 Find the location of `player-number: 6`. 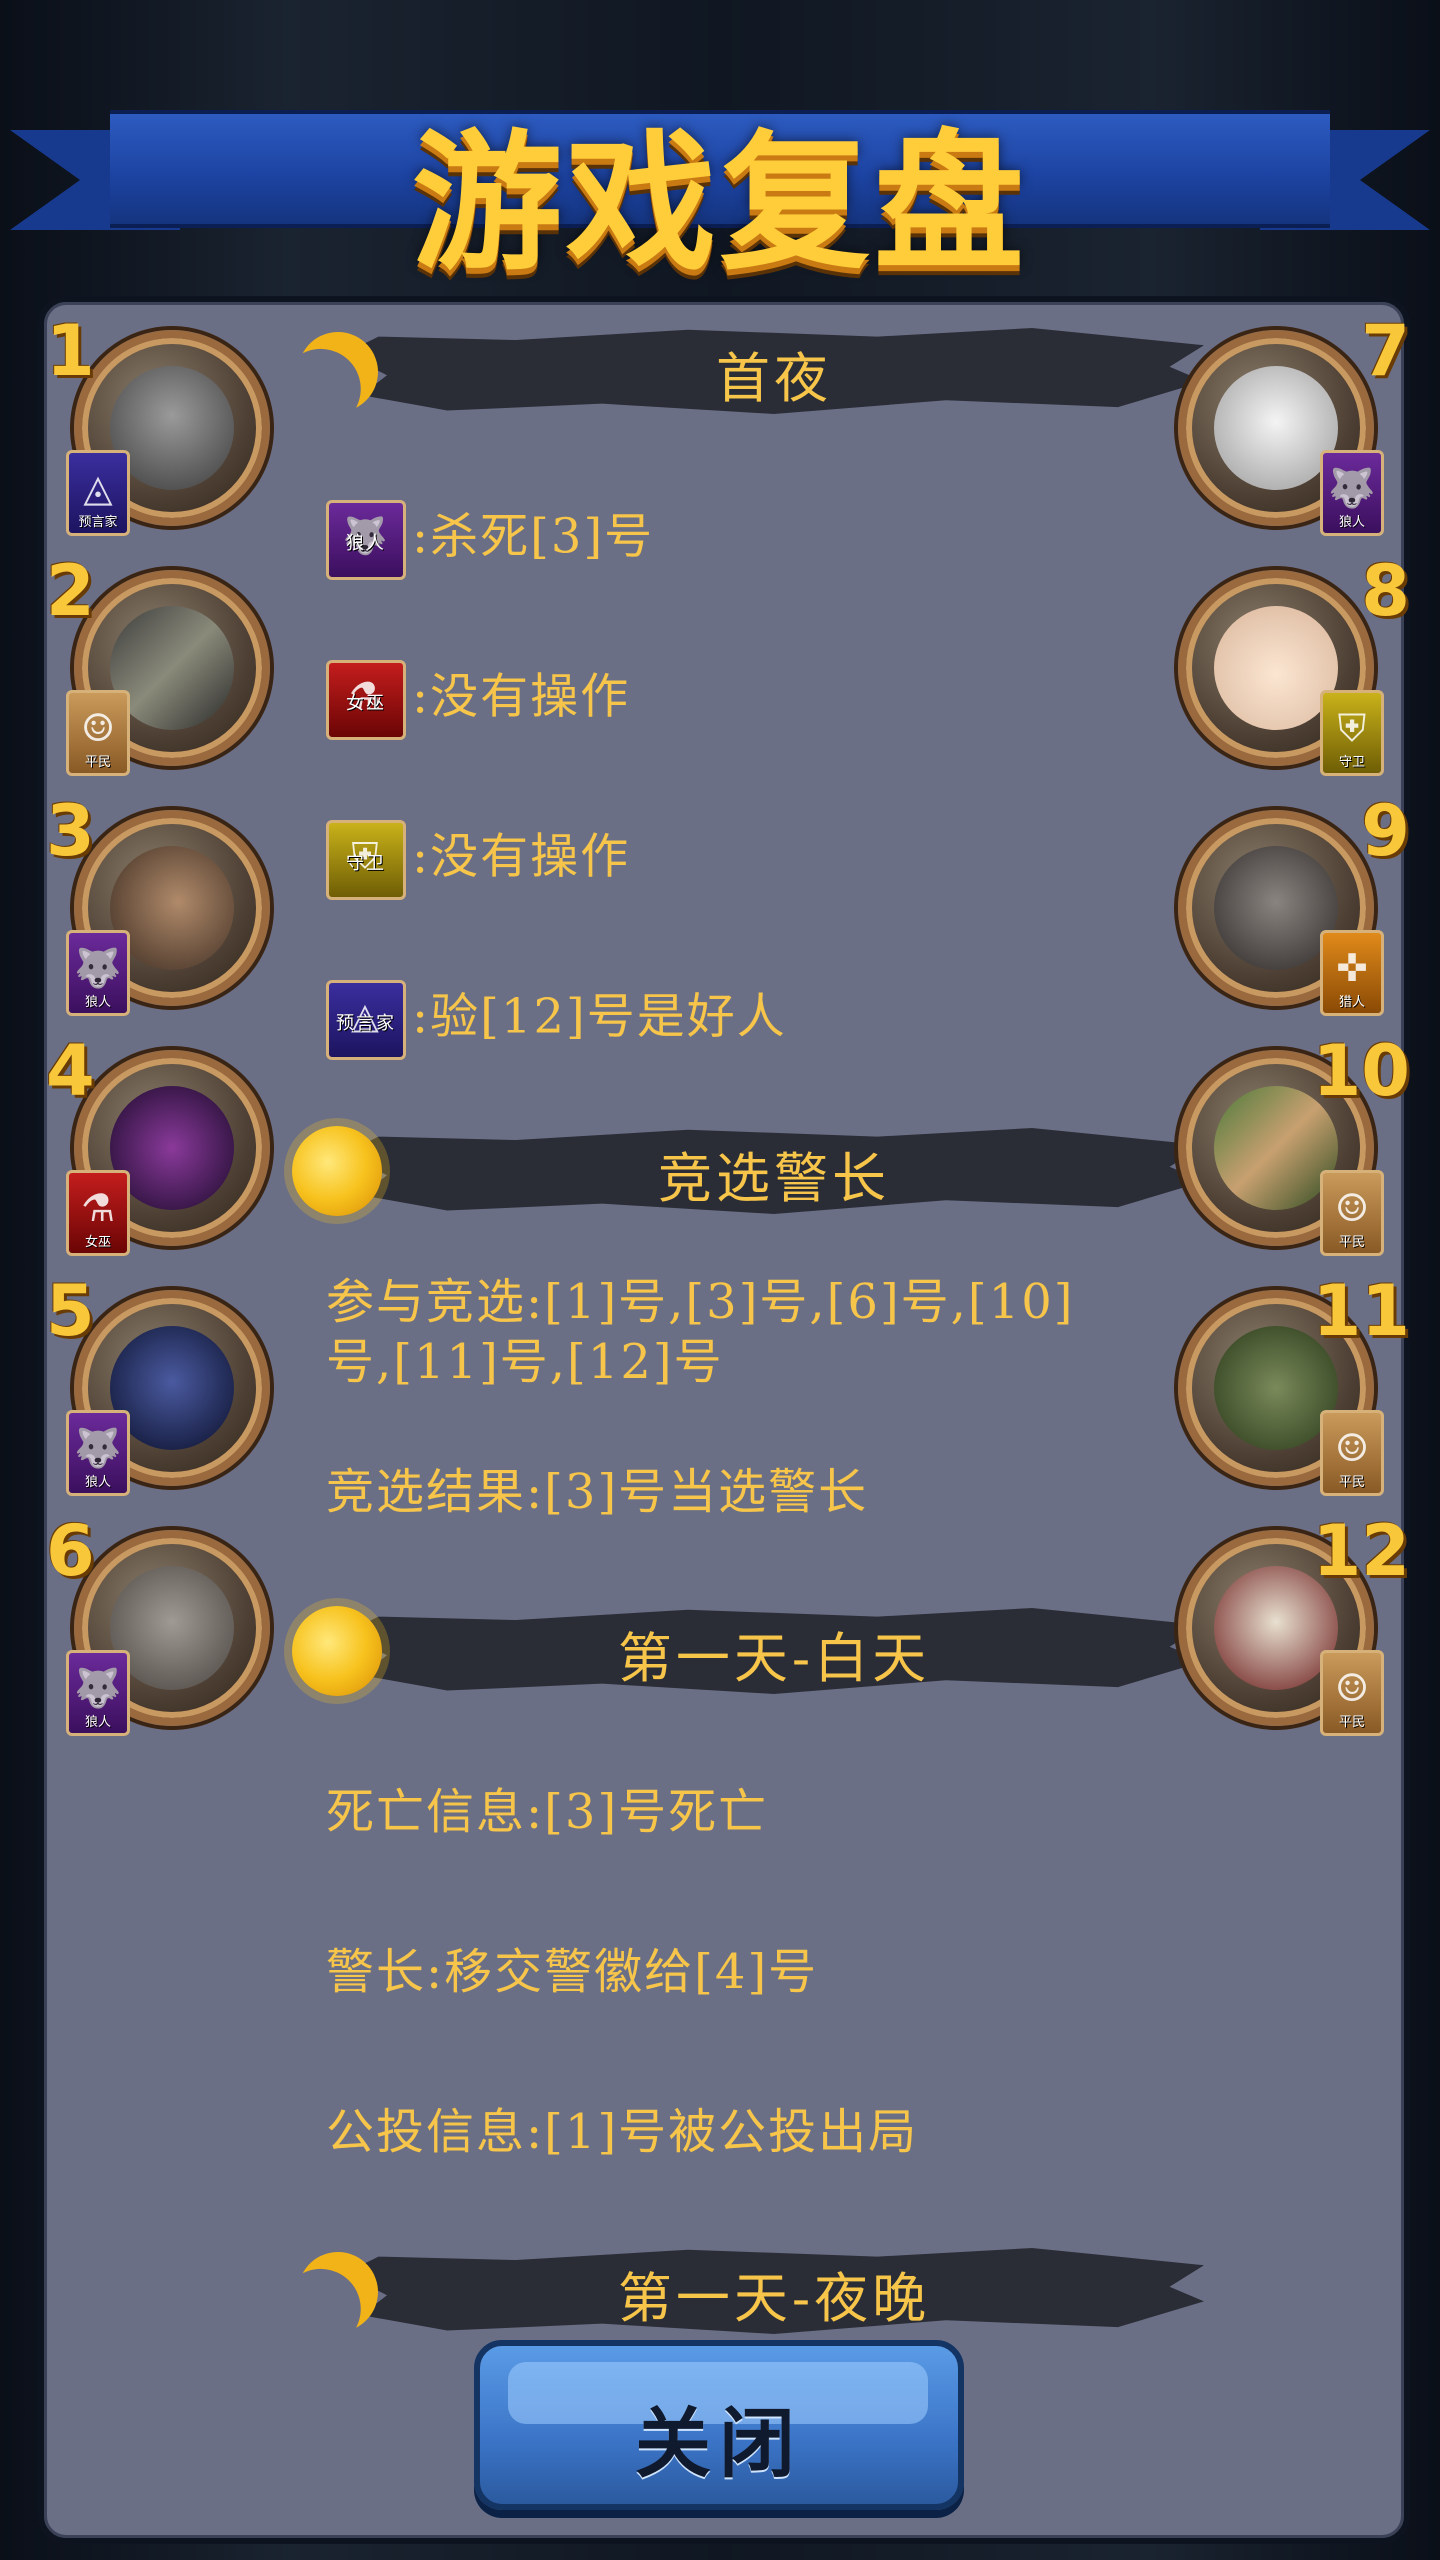

player-number: 6 is located at coordinates (70, 1551).